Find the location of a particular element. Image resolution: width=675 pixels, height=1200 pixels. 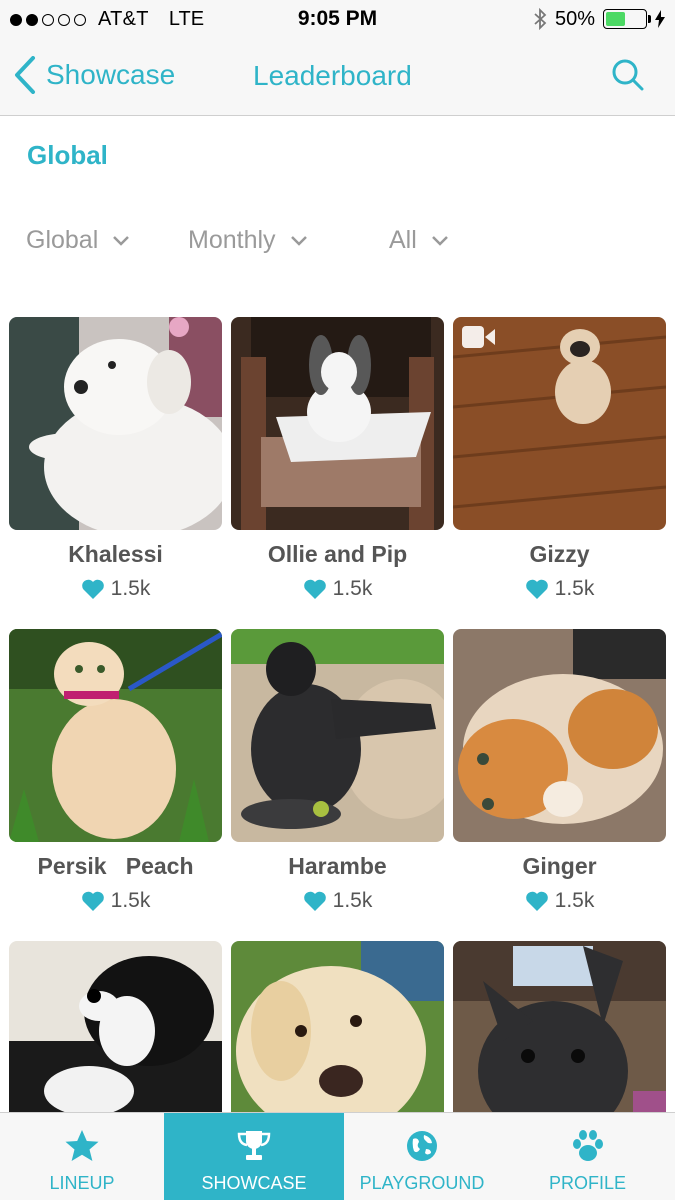

filter-bar: Global Monthly All is located at coordinates (337, 246).